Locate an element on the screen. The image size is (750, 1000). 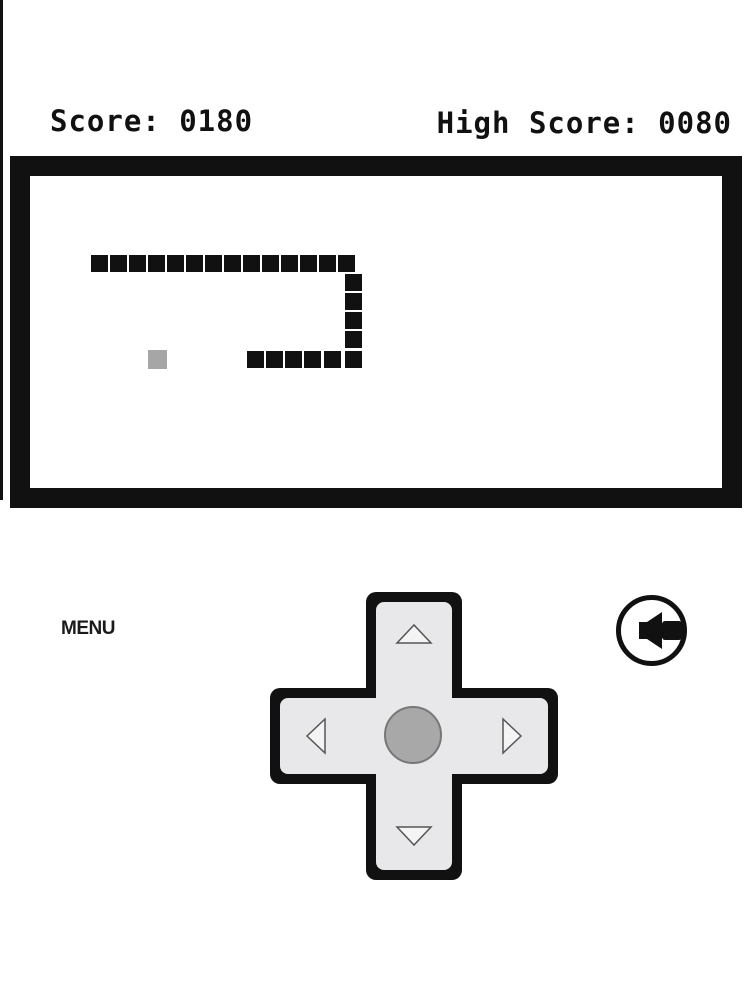
arrow-right-icon is located at coordinates (512, 736).